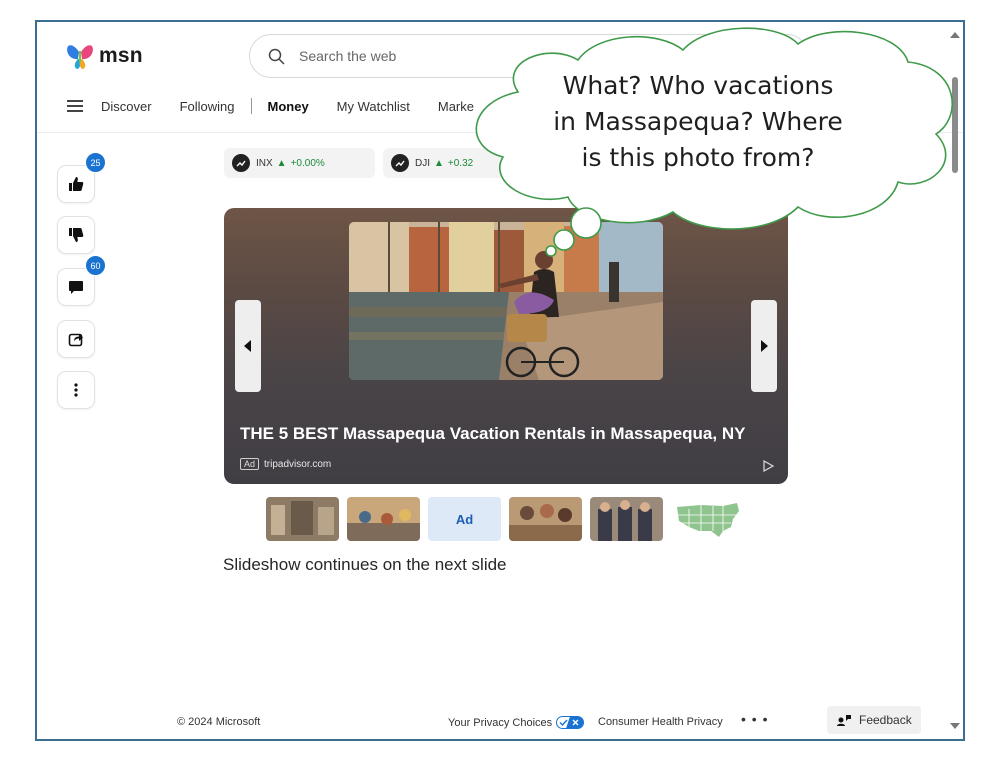 Image resolution: width=1000 pixels, height=762 pixels. Describe the element at coordinates (121, 55) in the screenshot. I see `brand-name: msn` at that location.